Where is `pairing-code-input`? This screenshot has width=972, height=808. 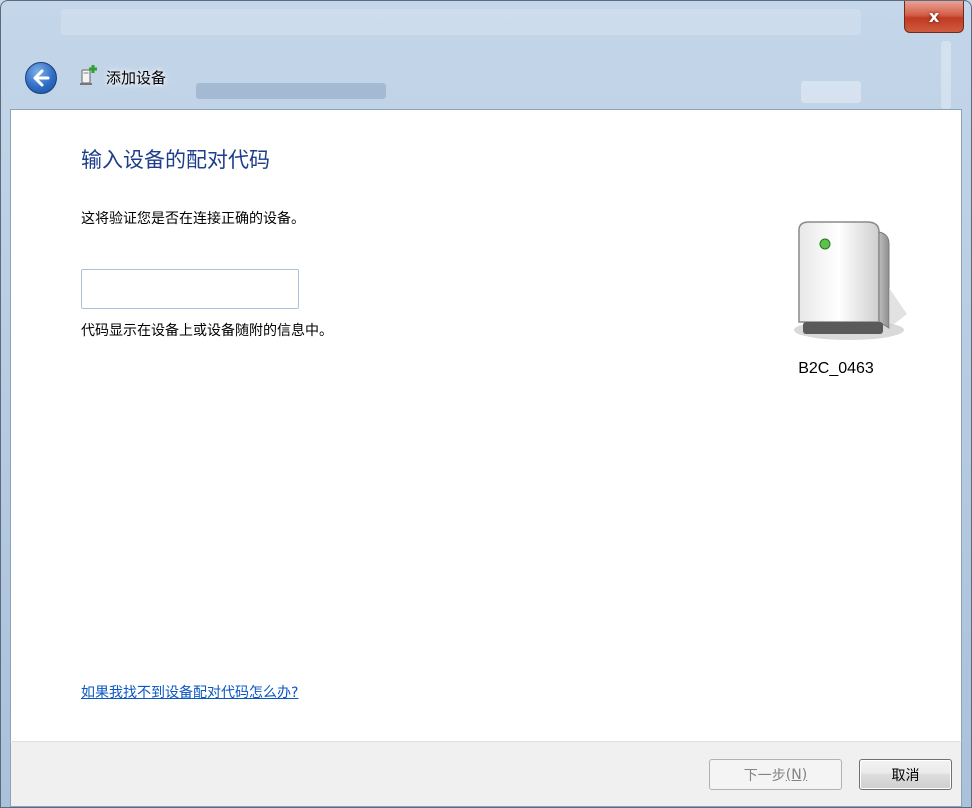
pairing-code-input is located at coordinates (190, 289).